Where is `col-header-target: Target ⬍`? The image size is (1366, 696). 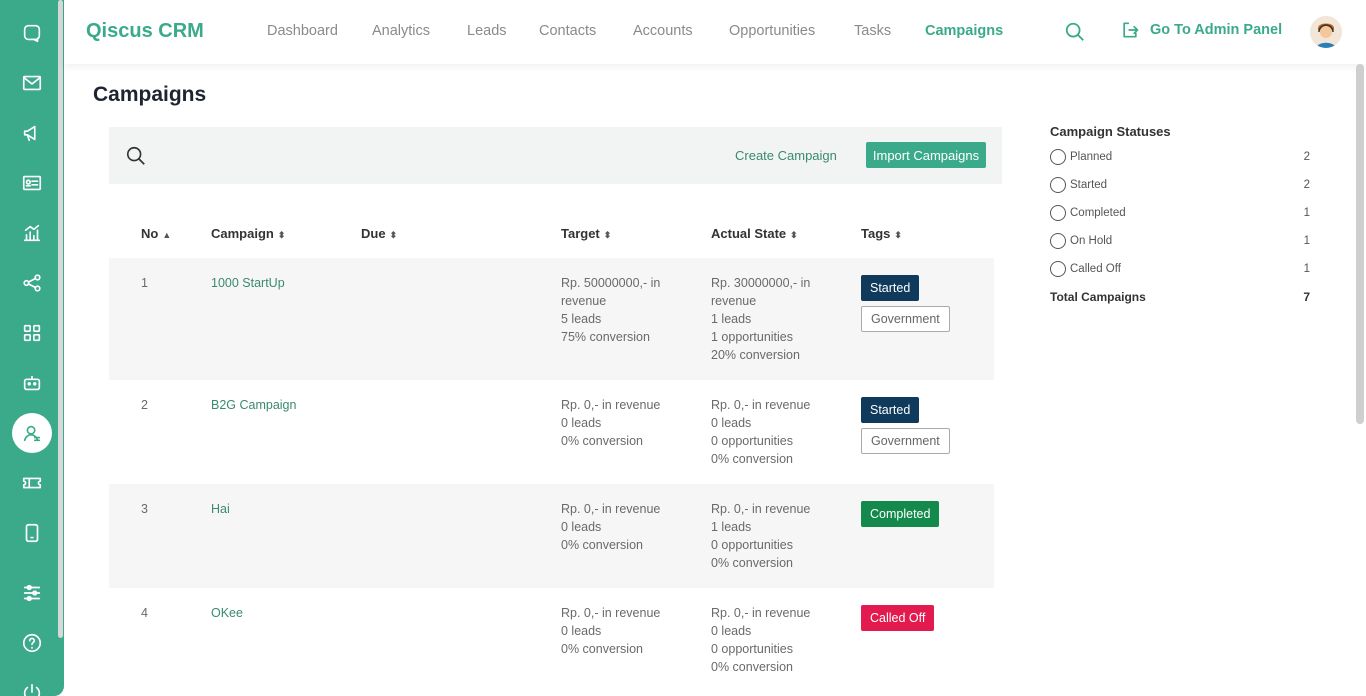
col-header-target: Target ⬍ is located at coordinates (586, 233).